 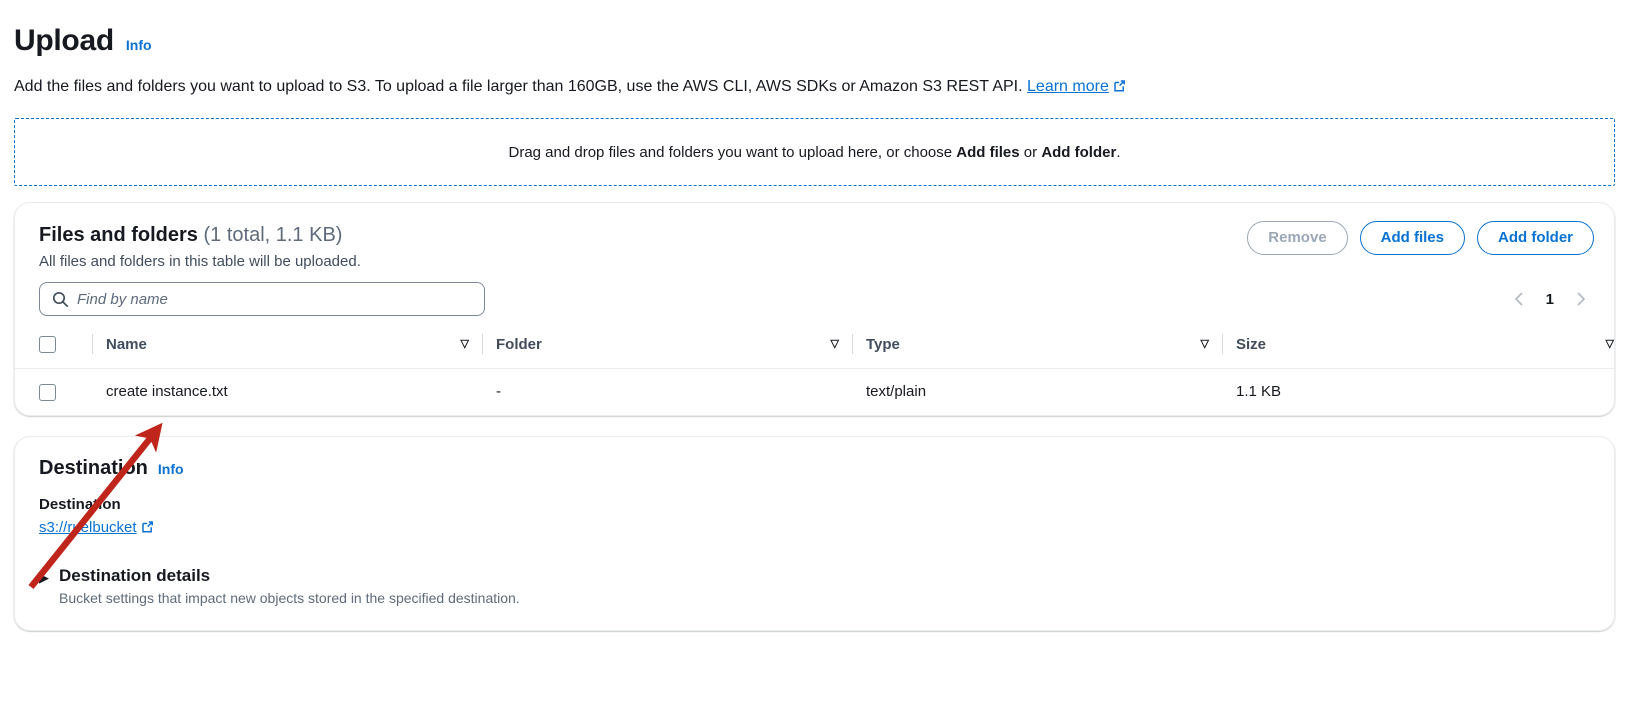 I want to click on sort-icon-name: ▽, so click(x=465, y=344).